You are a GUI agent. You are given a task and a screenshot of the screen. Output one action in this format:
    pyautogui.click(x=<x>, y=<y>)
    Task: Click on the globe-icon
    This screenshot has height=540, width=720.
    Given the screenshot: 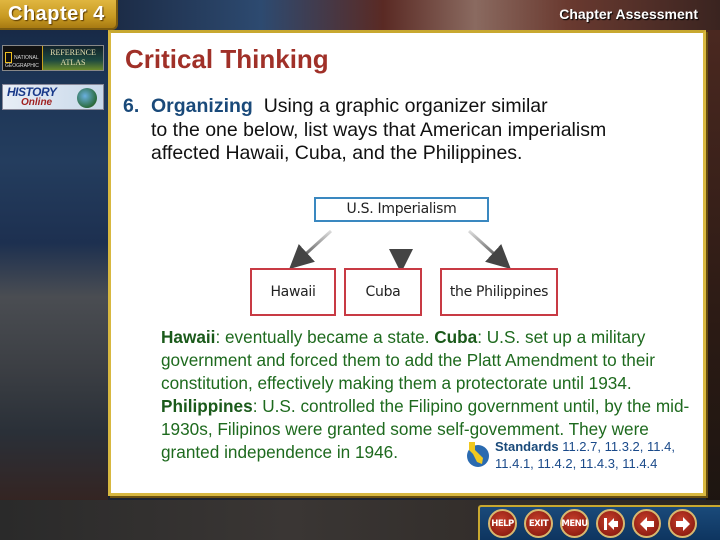 What is the action you would take?
    pyautogui.click(x=87, y=98)
    